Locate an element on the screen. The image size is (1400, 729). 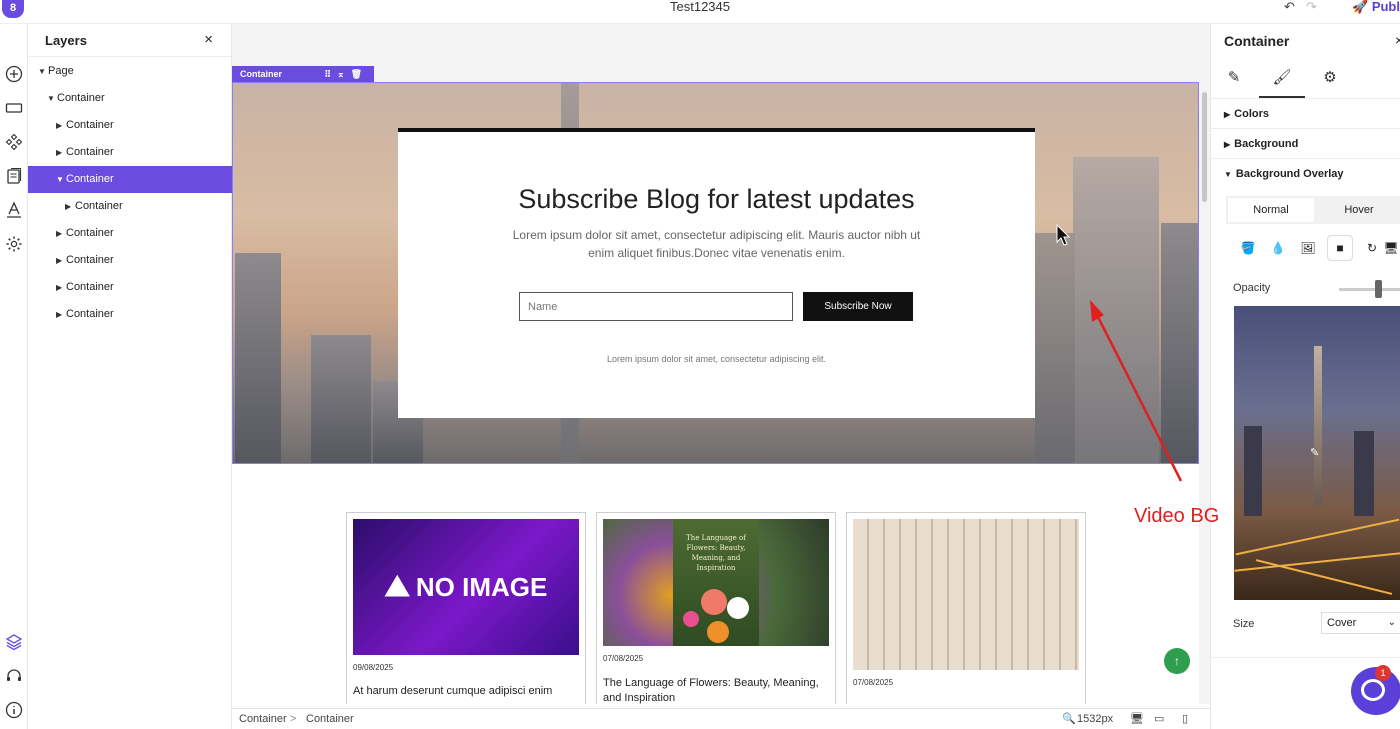
settings-gear-icon is located at coordinates (14, 244).